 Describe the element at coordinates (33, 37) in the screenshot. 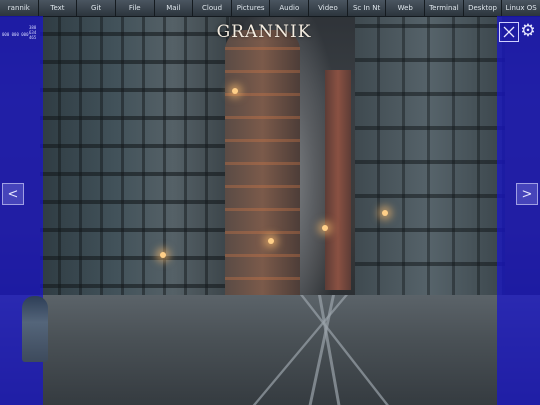

I see `stat-line: 465` at that location.